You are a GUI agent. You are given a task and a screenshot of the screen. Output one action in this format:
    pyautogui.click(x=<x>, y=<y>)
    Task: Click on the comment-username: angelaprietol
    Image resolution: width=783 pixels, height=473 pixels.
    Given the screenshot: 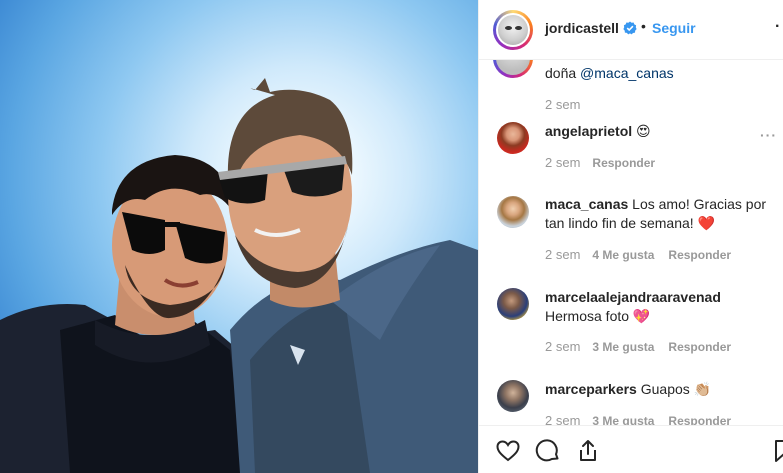 What is the action you would take?
    pyautogui.click(x=588, y=131)
    